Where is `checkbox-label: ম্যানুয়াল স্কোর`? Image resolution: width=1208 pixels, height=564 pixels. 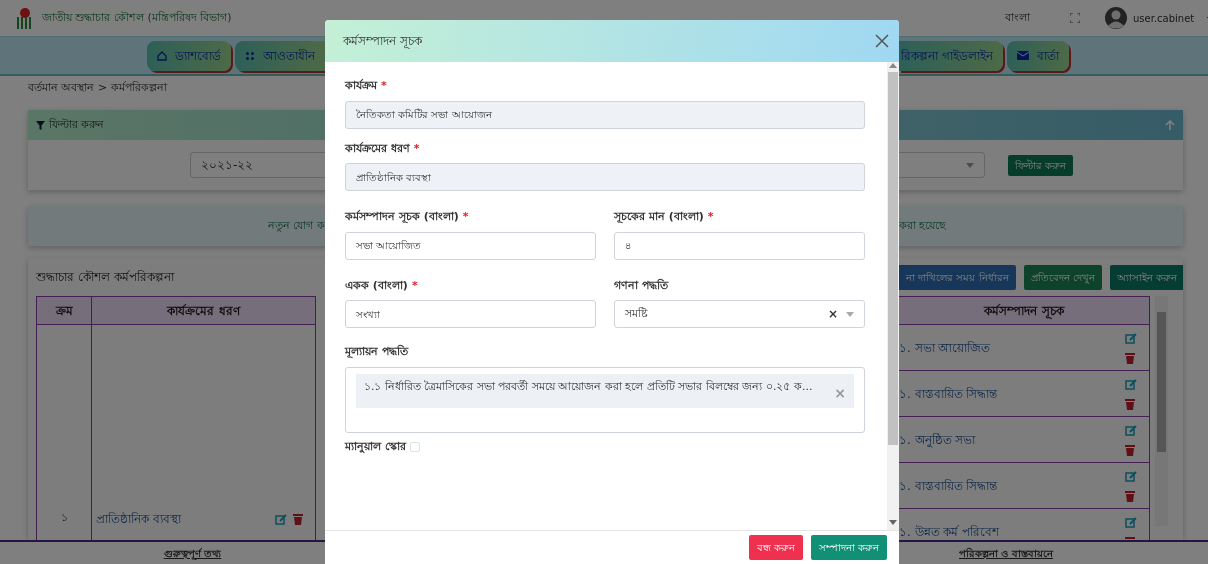 checkbox-label: ম্যানুয়াল স্কোর is located at coordinates (375, 446).